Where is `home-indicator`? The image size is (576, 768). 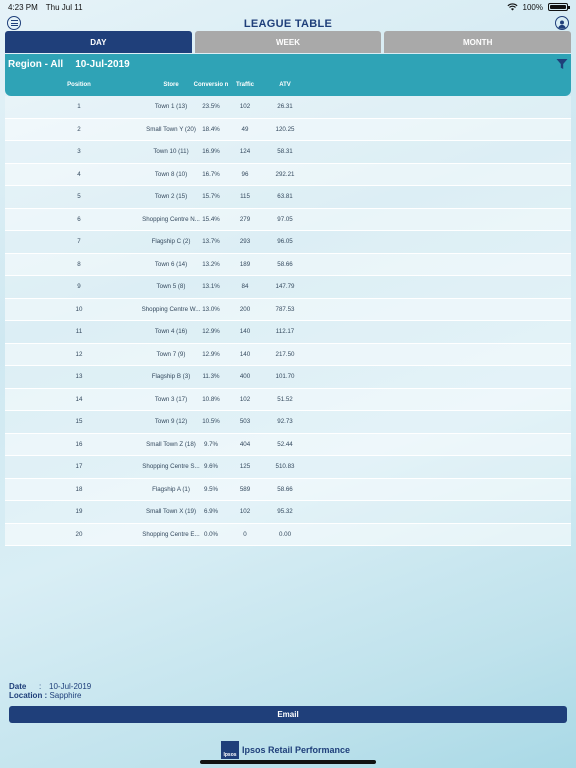 home-indicator is located at coordinates (288, 762).